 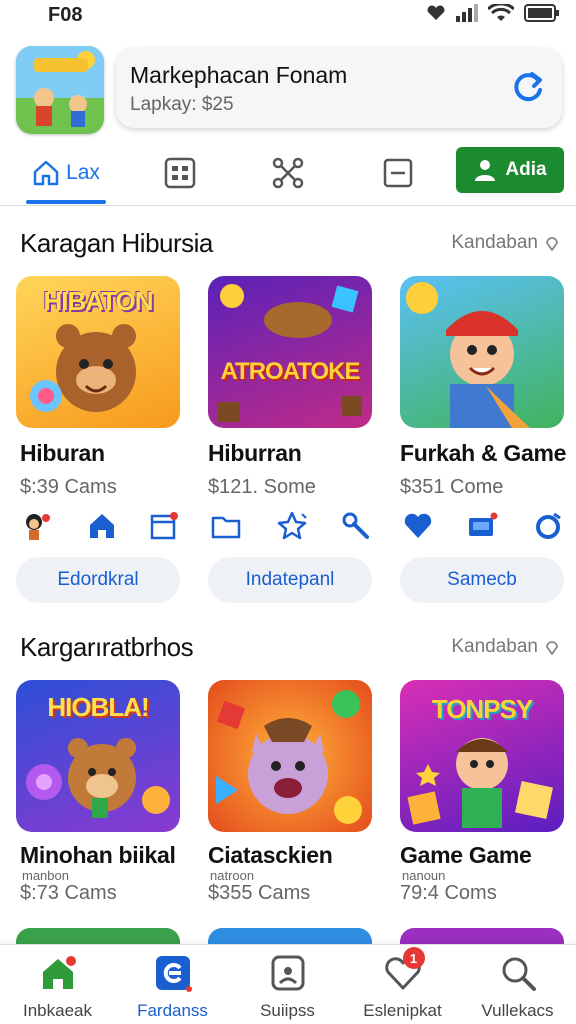 I want to click on folder-icon, so click(x=226, y=526).